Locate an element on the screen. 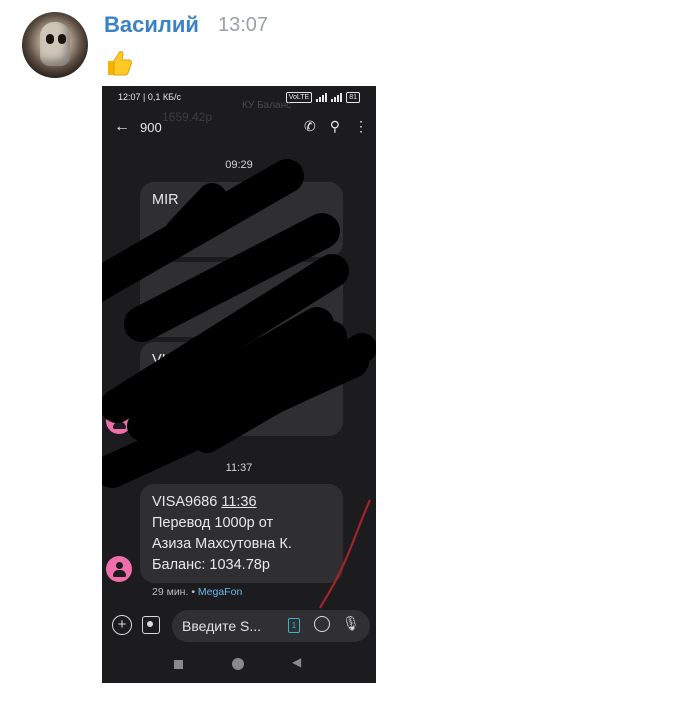  sms-app-bar: ← 900 ✆ ⚲ ⋮ is located at coordinates (239, 129).